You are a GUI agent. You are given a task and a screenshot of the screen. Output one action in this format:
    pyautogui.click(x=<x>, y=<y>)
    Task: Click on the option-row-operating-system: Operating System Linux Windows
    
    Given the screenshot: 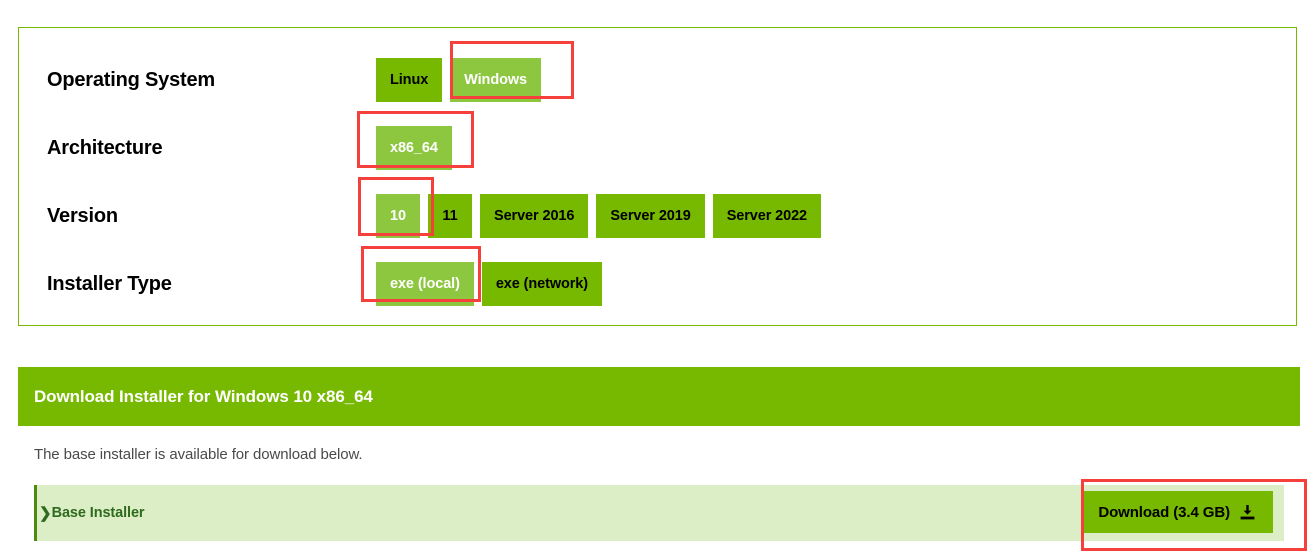 What is the action you would take?
    pyautogui.click(x=657, y=80)
    